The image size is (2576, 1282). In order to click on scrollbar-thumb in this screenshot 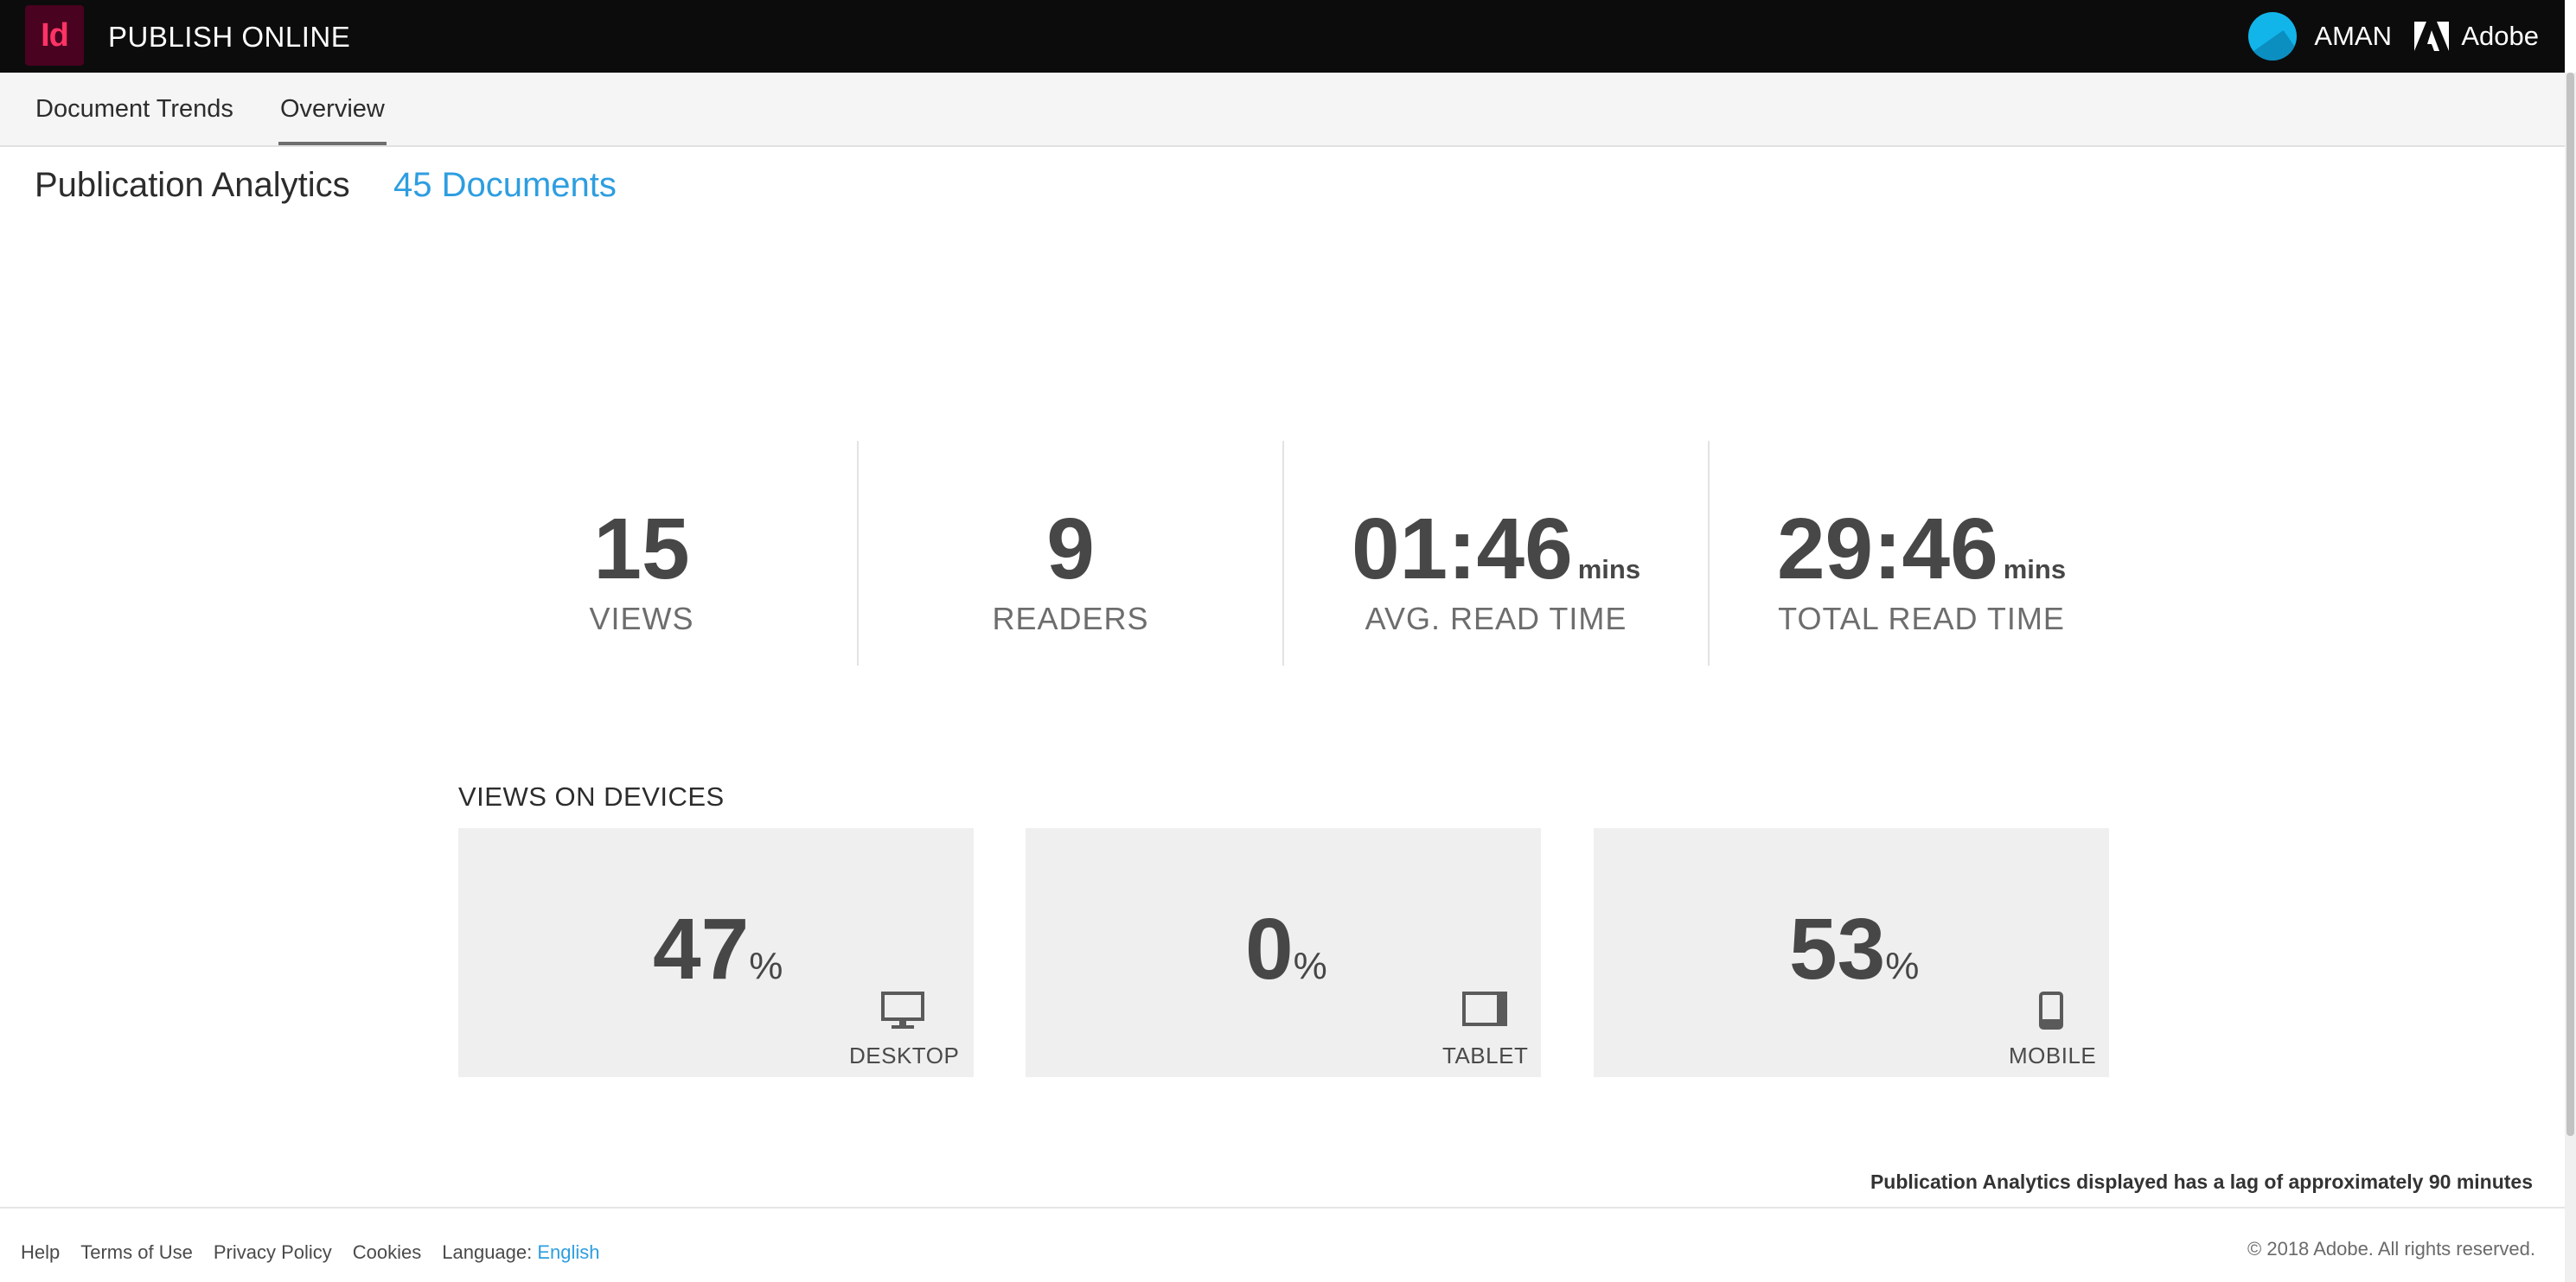, I will do `click(2570, 604)`.